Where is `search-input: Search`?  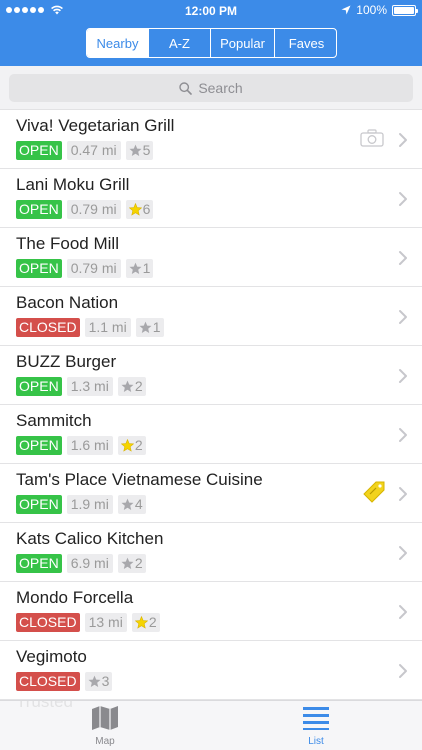 search-input: Search is located at coordinates (211, 88).